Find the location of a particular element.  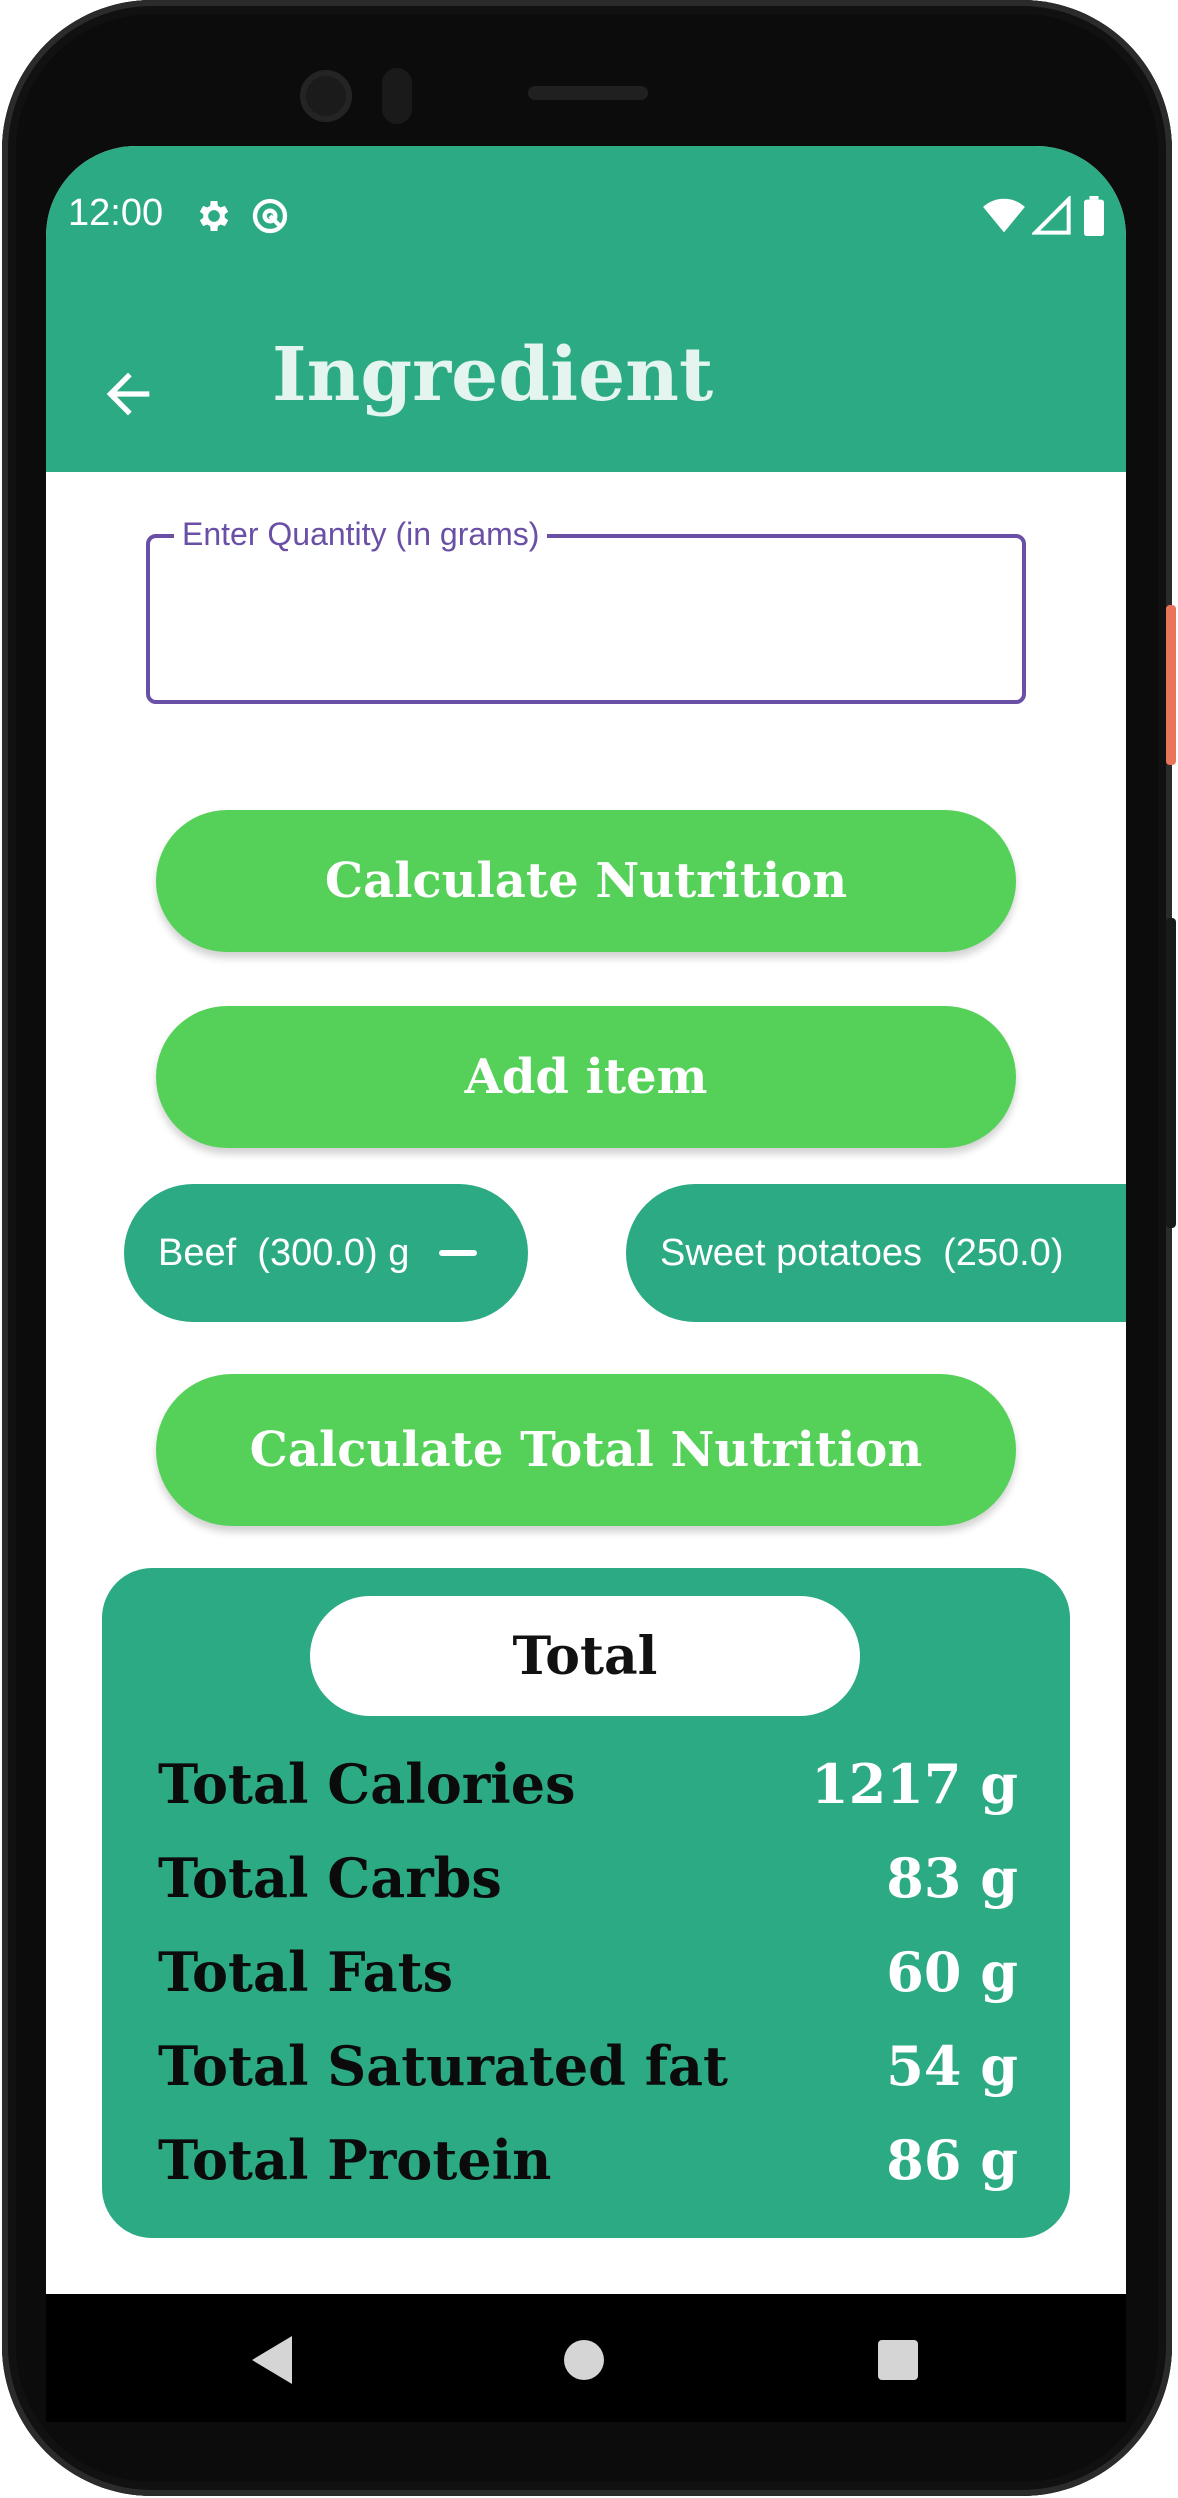

page-title: Ingredient is located at coordinates (493, 375).